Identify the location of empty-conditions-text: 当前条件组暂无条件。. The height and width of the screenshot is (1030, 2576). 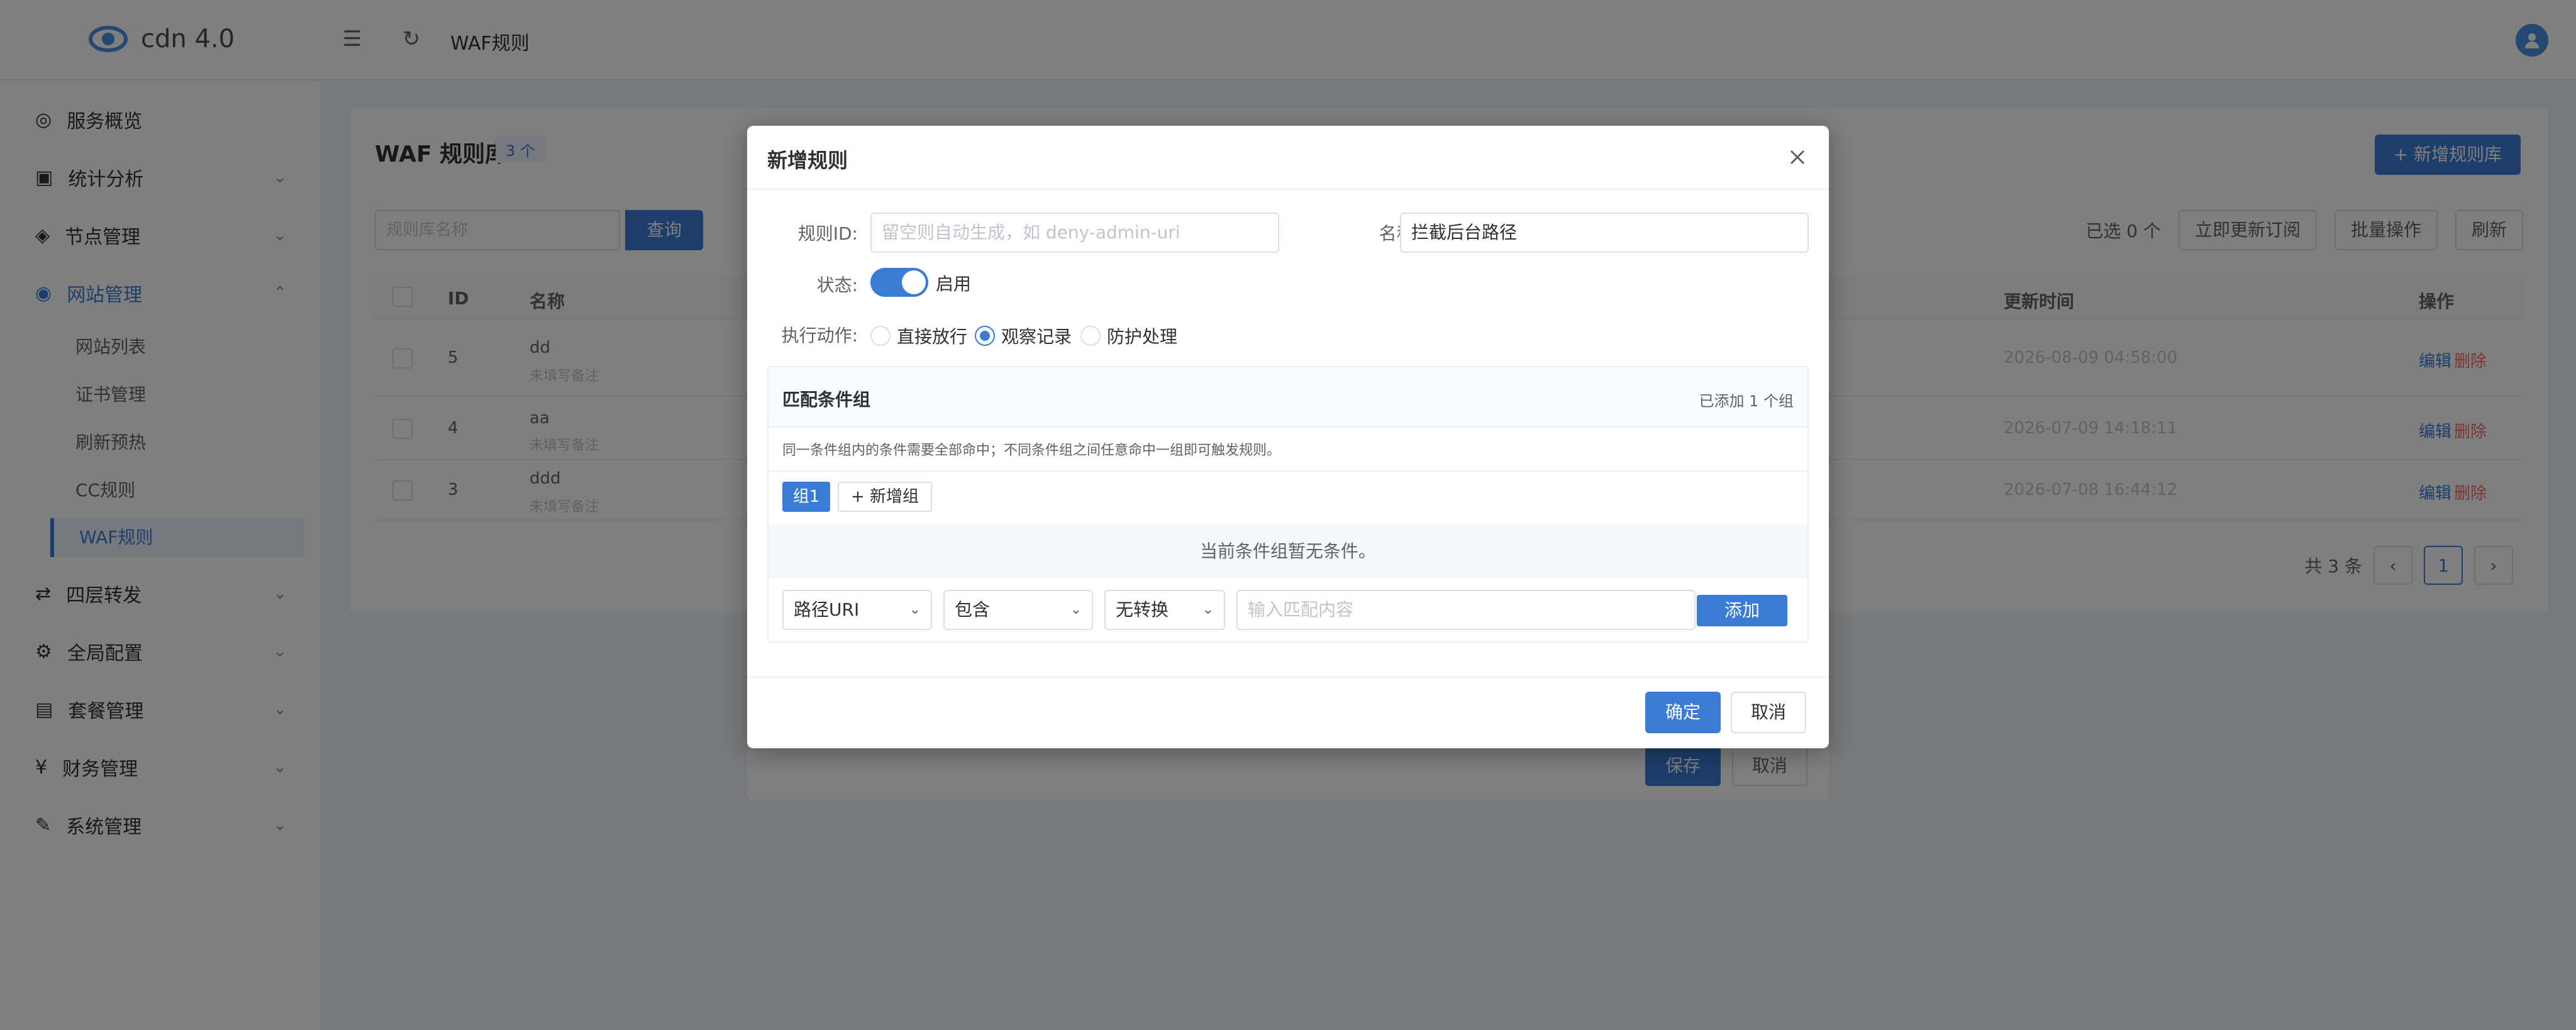
(1288, 551).